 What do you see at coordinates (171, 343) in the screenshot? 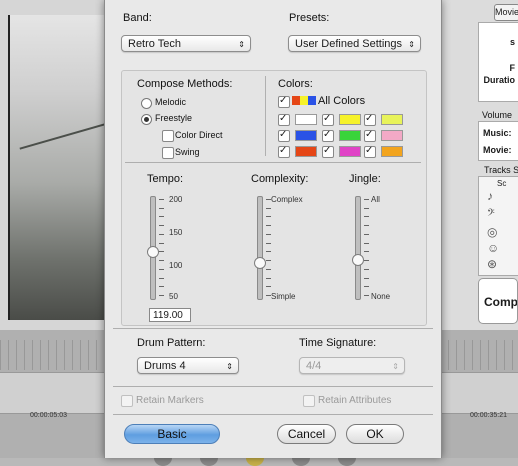
I see `drum-pattern-label: Drum Pattern:` at bounding box center [171, 343].